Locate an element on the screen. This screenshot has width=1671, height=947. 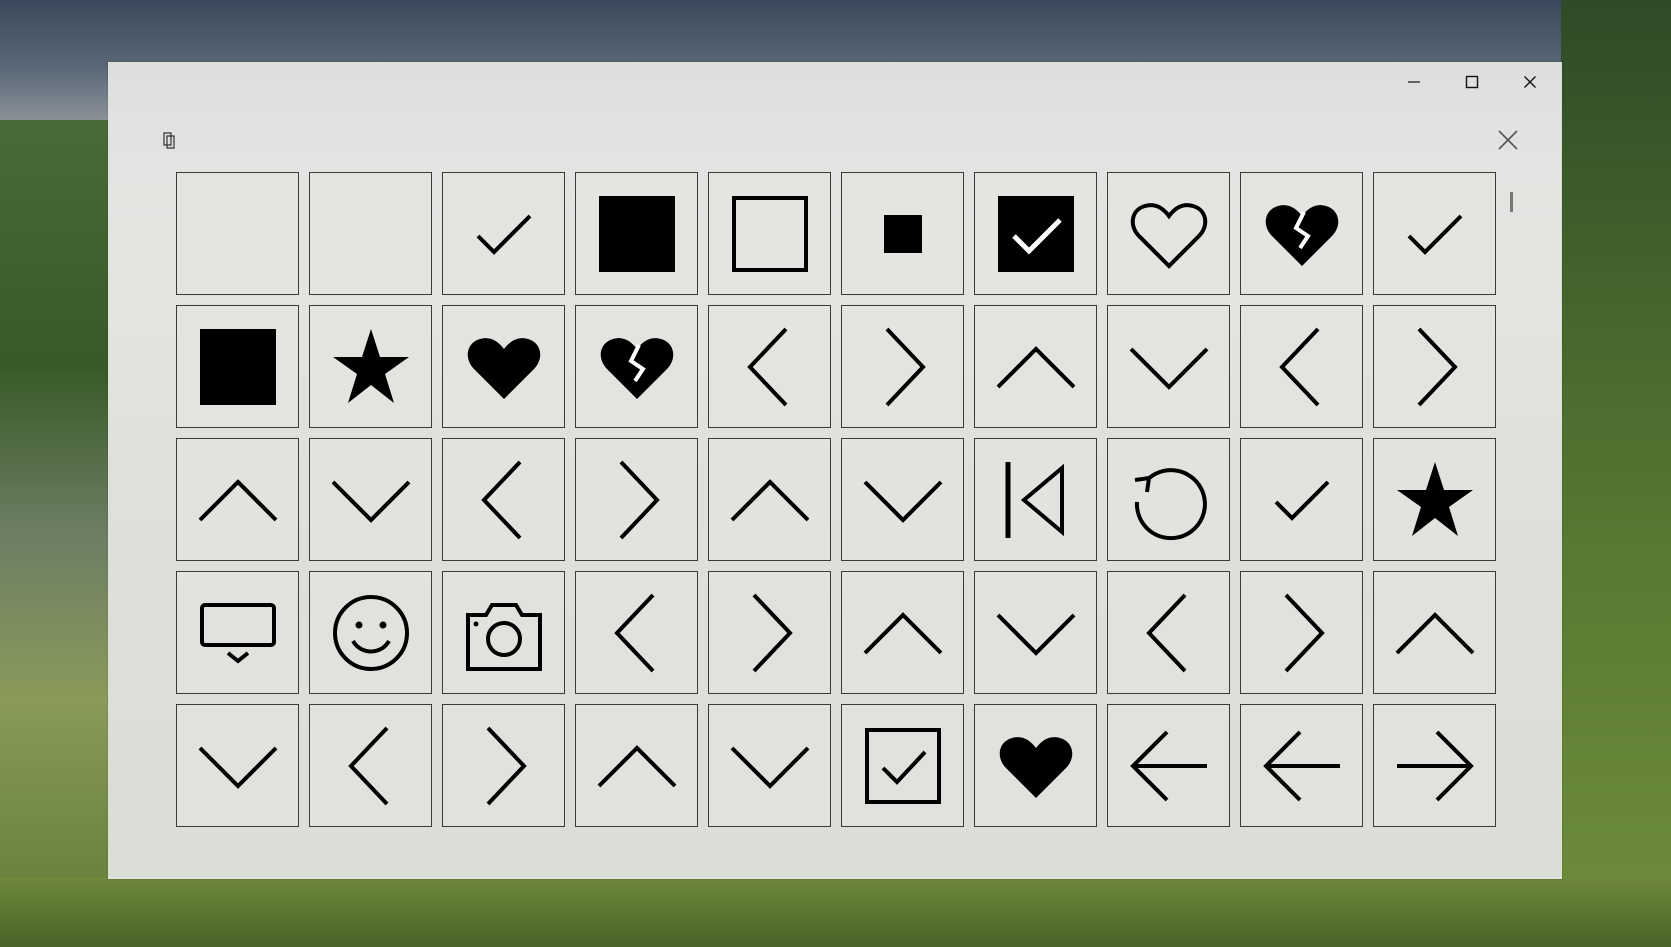
minimize-button is located at coordinates (1414, 82).